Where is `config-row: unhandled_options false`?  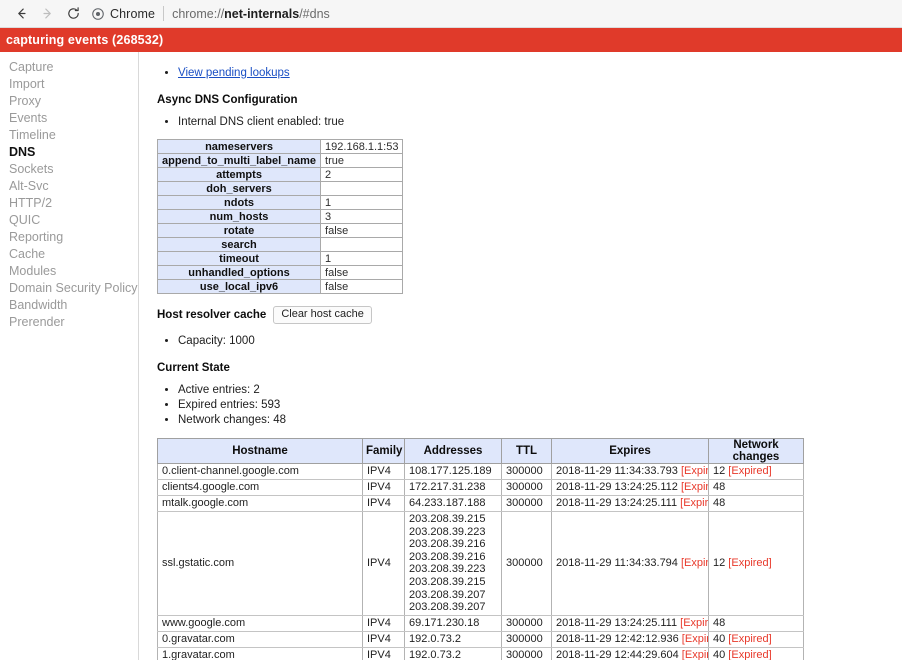
config-row: unhandled_options false is located at coordinates (280, 272).